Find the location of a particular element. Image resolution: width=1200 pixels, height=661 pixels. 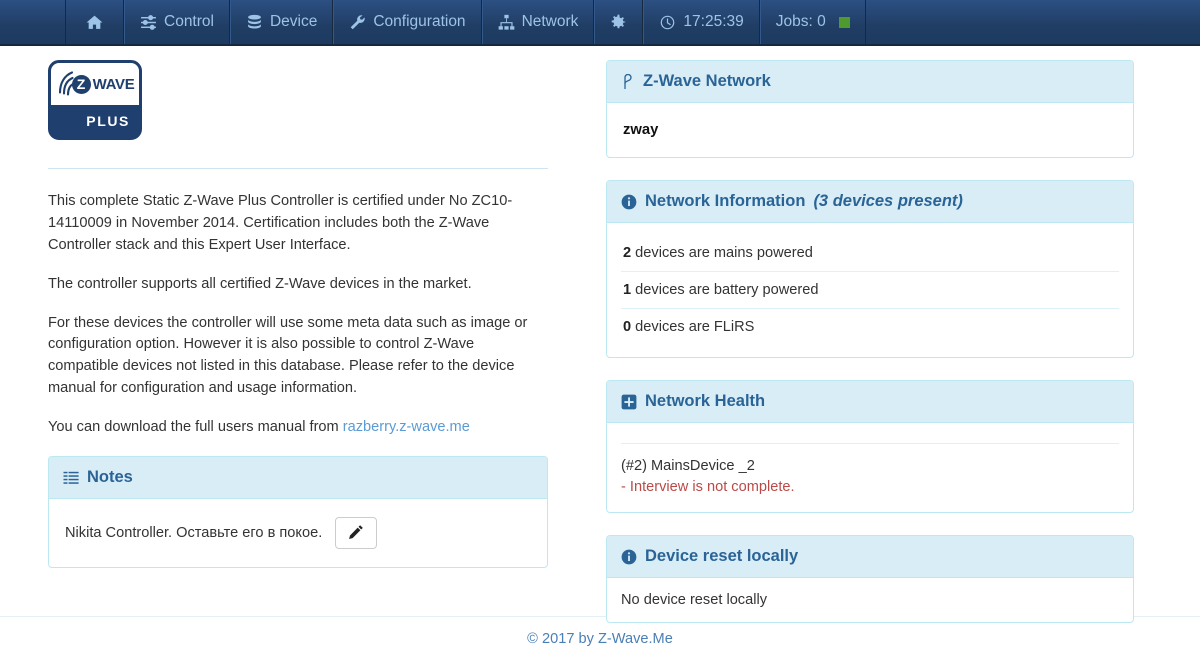

notes-panel-header: Notes is located at coordinates (298, 478).